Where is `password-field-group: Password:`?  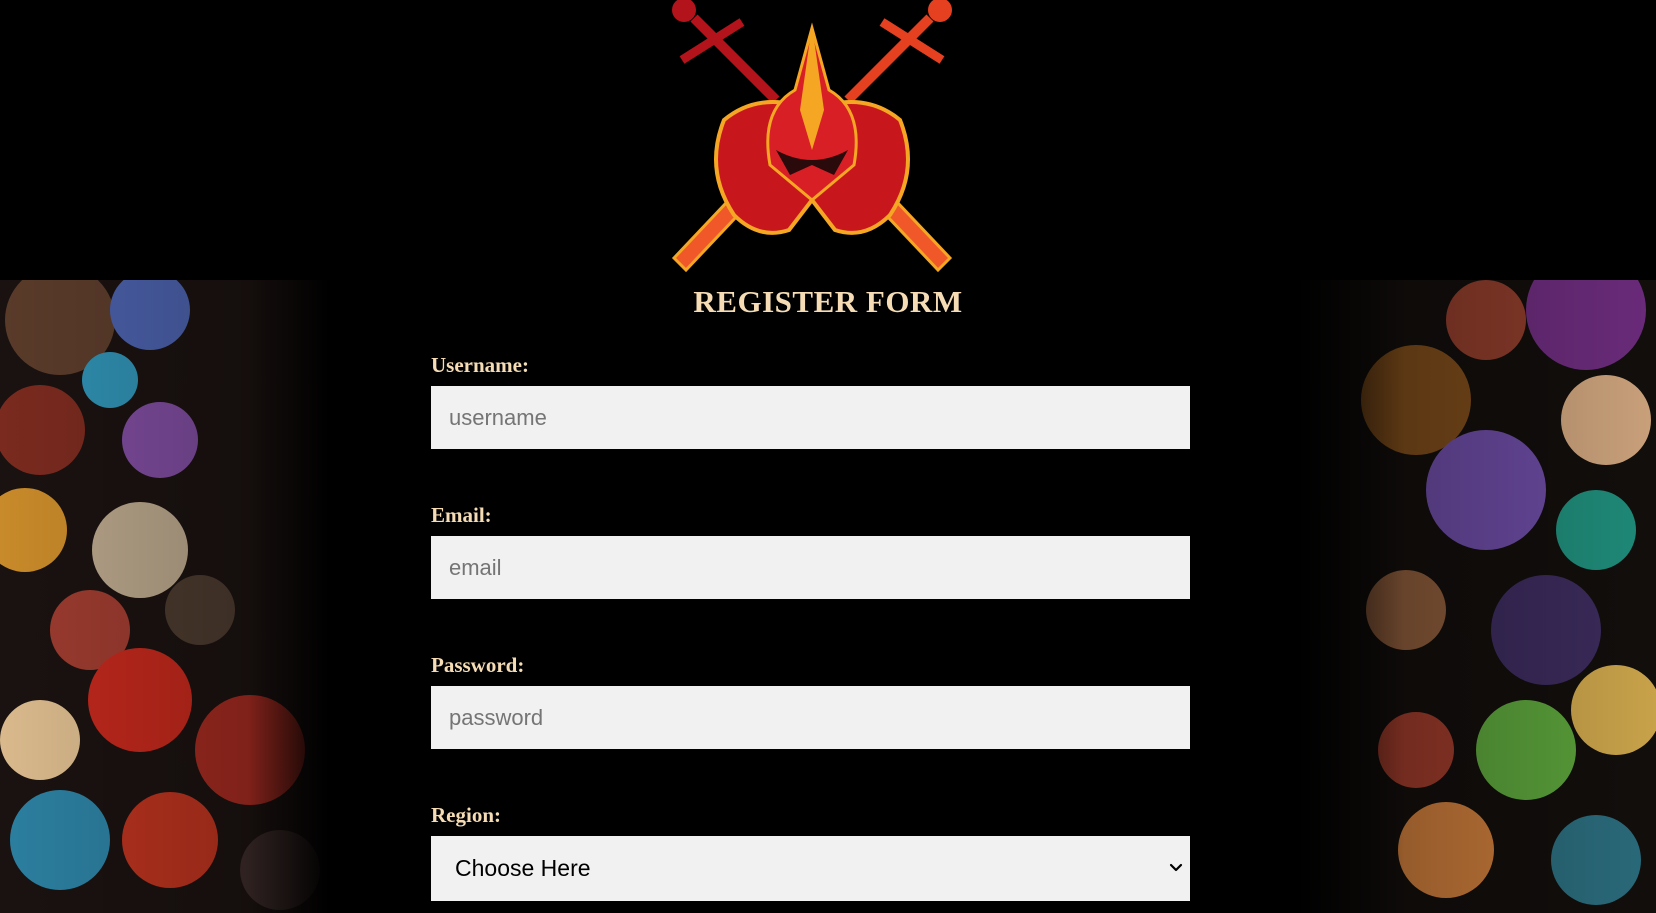 password-field-group: Password: is located at coordinates (810, 700).